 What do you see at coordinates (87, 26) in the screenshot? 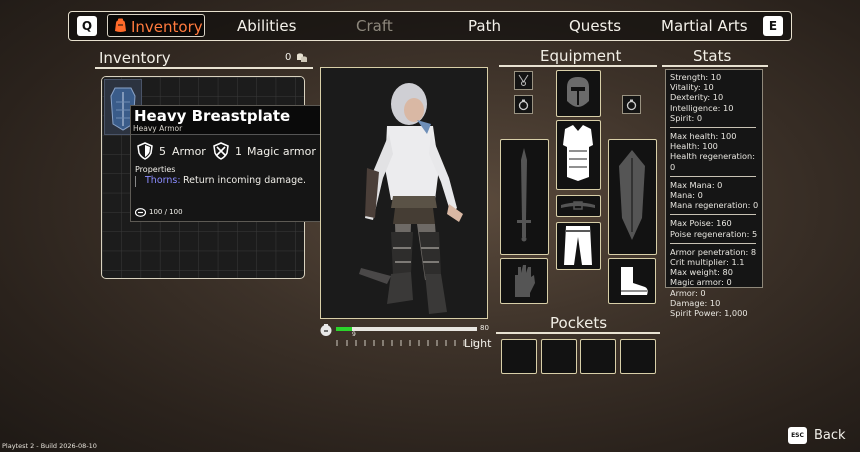
I see `prev-tab-key: Q` at bounding box center [87, 26].